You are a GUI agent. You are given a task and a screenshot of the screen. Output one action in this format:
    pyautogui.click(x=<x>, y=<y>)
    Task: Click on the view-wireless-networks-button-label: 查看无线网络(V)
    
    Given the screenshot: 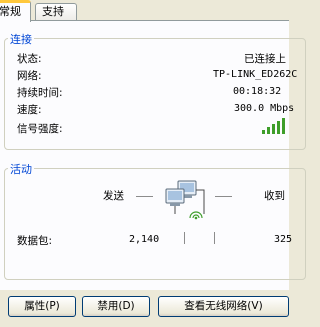 What is the action you would take?
    pyautogui.click(x=223, y=306)
    